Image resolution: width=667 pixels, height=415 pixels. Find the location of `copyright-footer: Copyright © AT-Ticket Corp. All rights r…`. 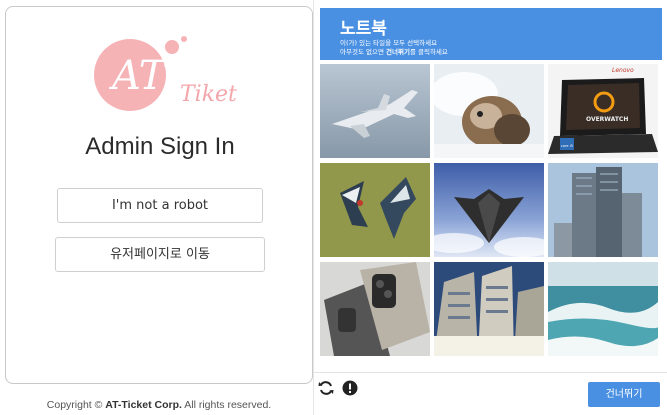

copyright-footer: Copyright © AT-Ticket Corp. All rights r… is located at coordinates (159, 405).